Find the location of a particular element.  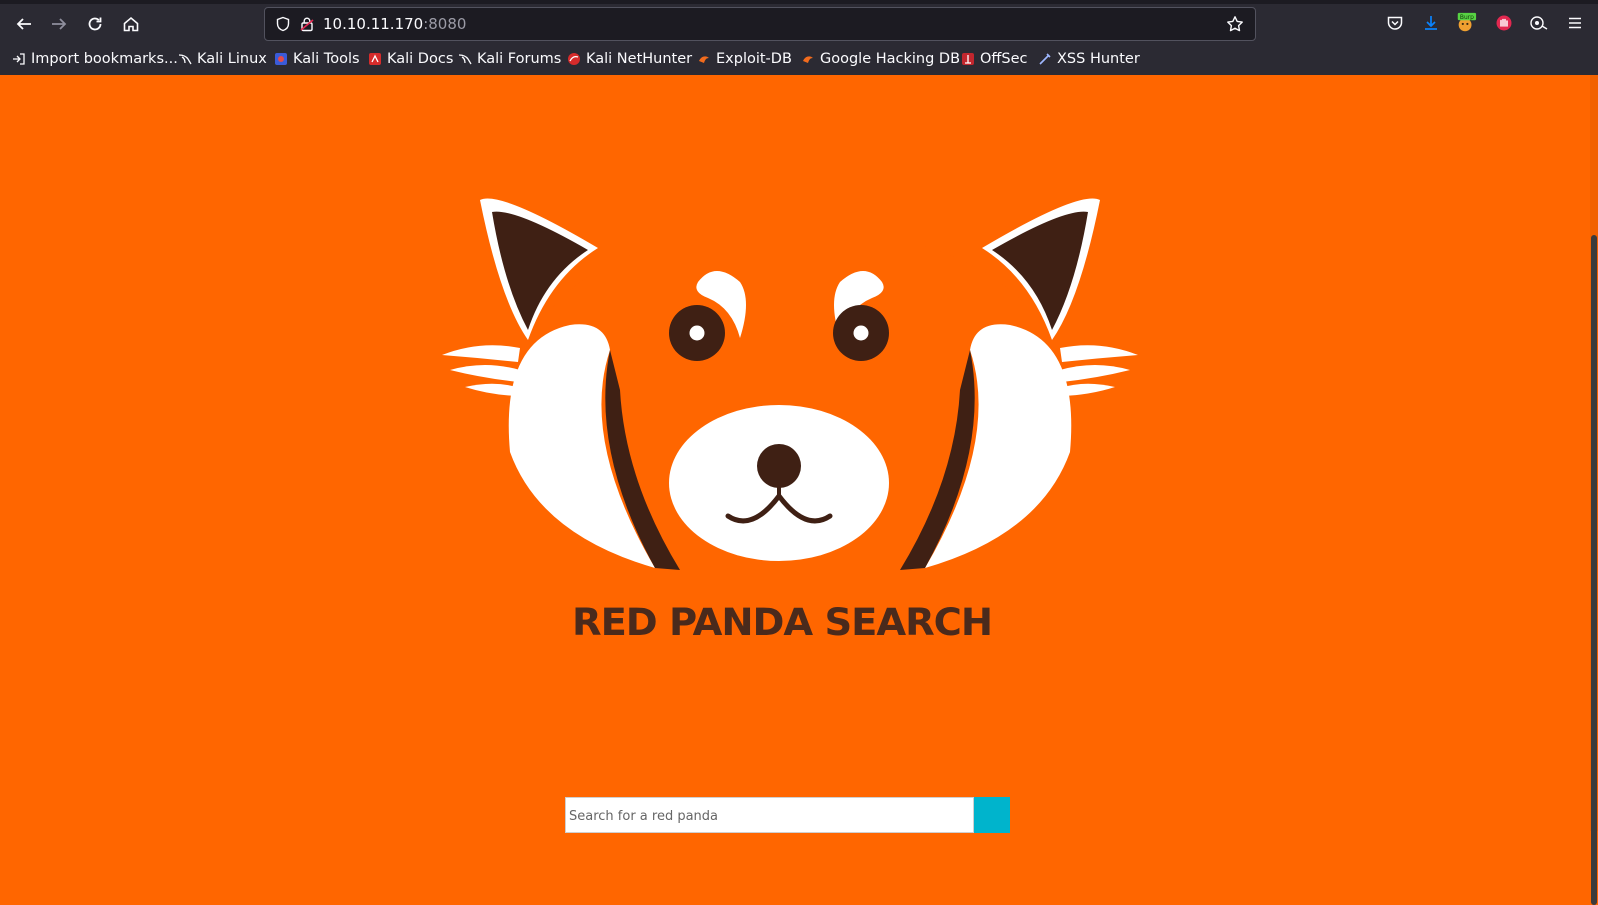

bookmark-kali-linux: Kali Linux is located at coordinates (222, 59).